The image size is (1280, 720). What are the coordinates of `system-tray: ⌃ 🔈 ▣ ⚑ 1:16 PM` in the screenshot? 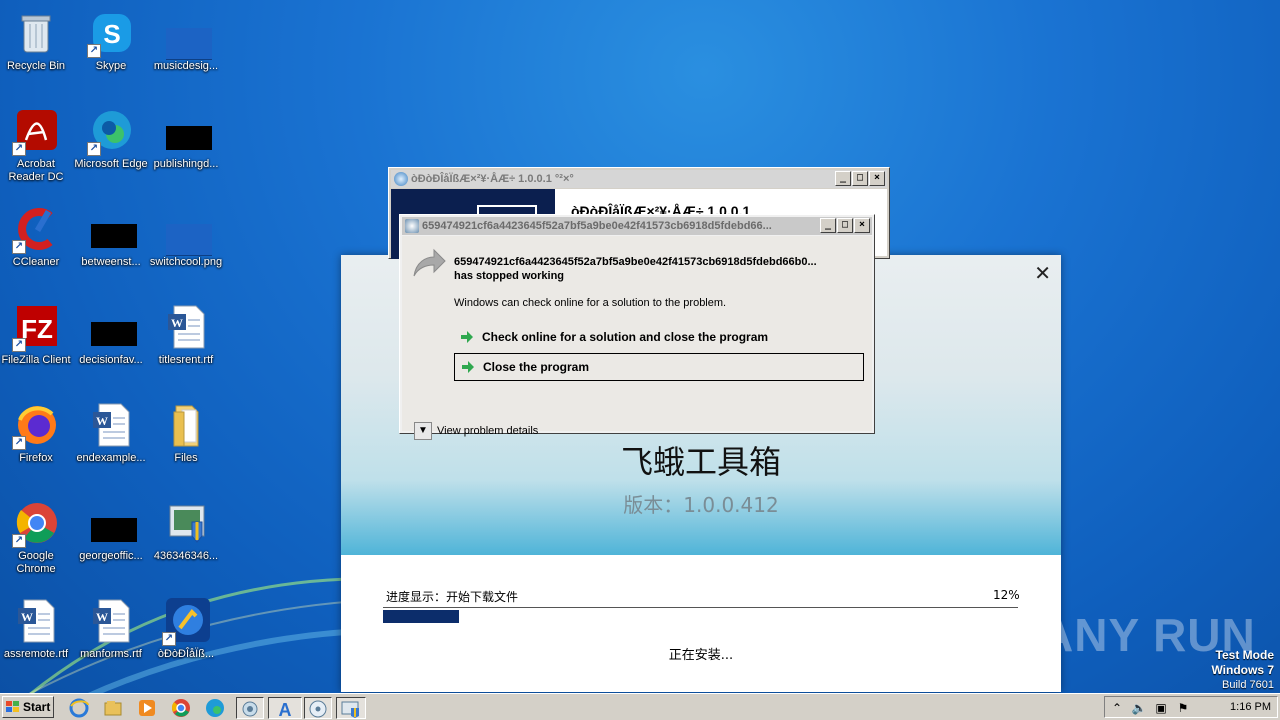 It's located at (1191, 707).